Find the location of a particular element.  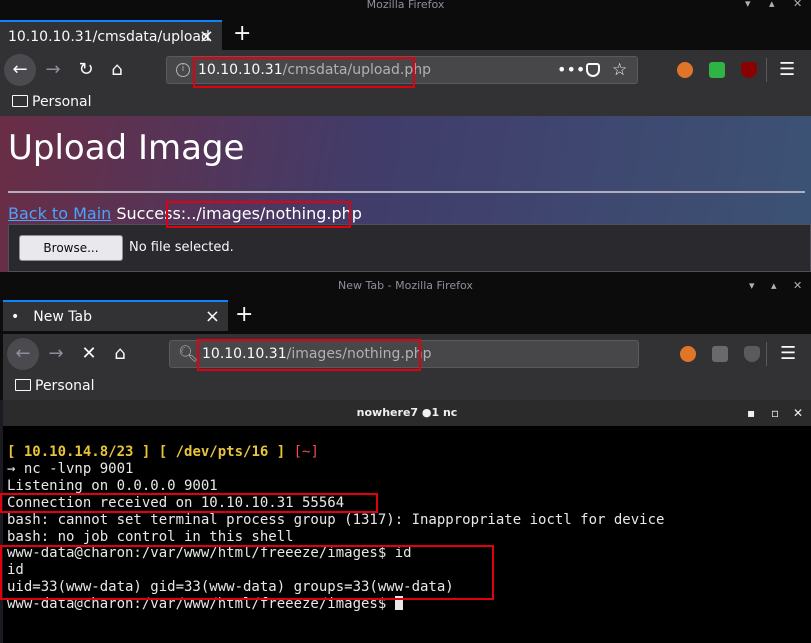

url-bar: 🔍︎ 10.10.10.31/images/nothing.php is located at coordinates (404, 354).